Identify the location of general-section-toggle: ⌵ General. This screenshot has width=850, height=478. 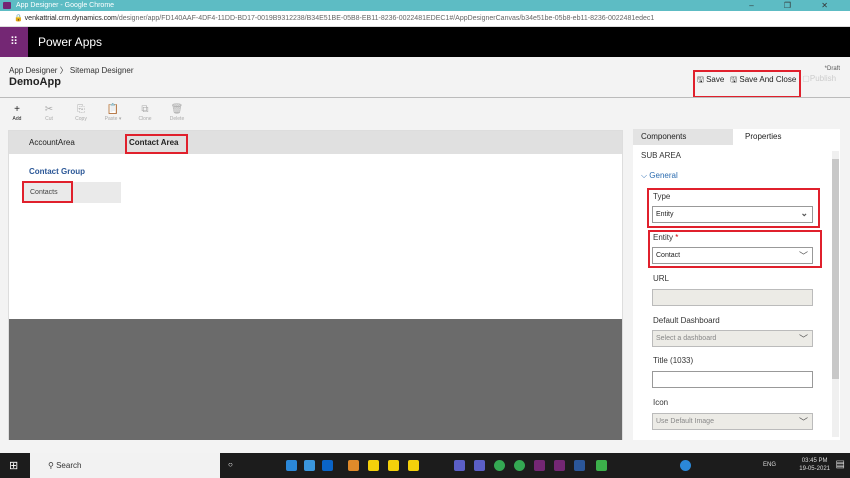
(659, 176).